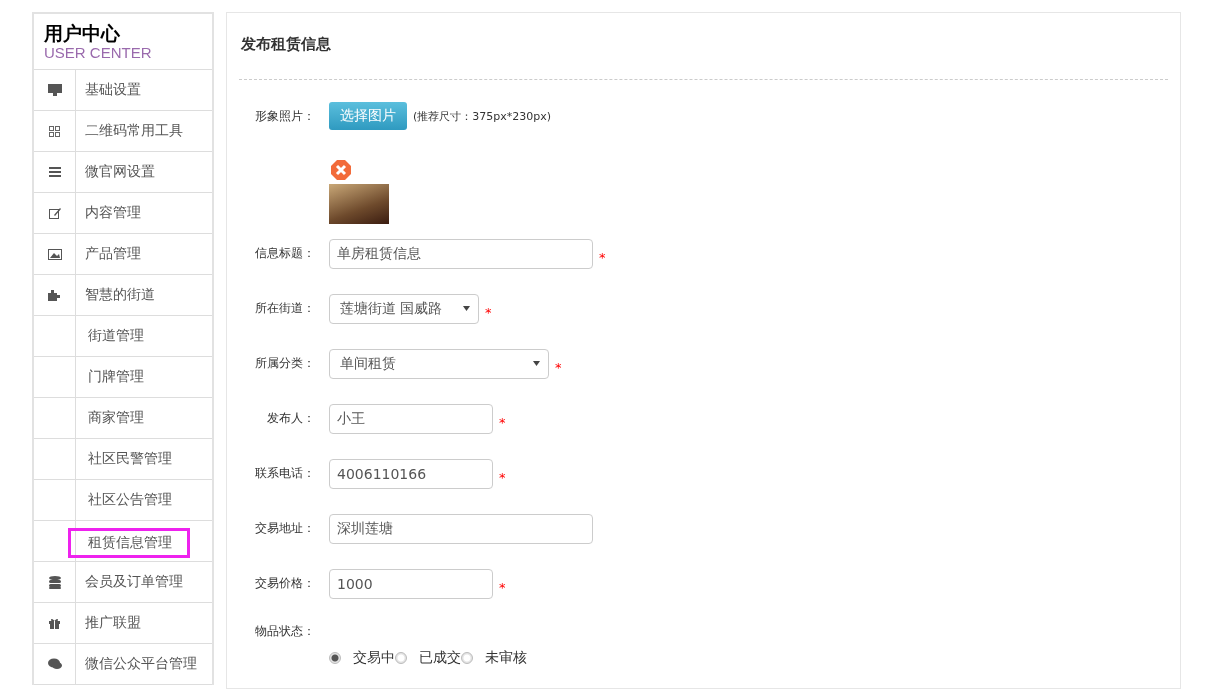 The image size is (1208, 689). Describe the element at coordinates (144, 213) in the screenshot. I see `sidebar-item: 内容管理` at that location.